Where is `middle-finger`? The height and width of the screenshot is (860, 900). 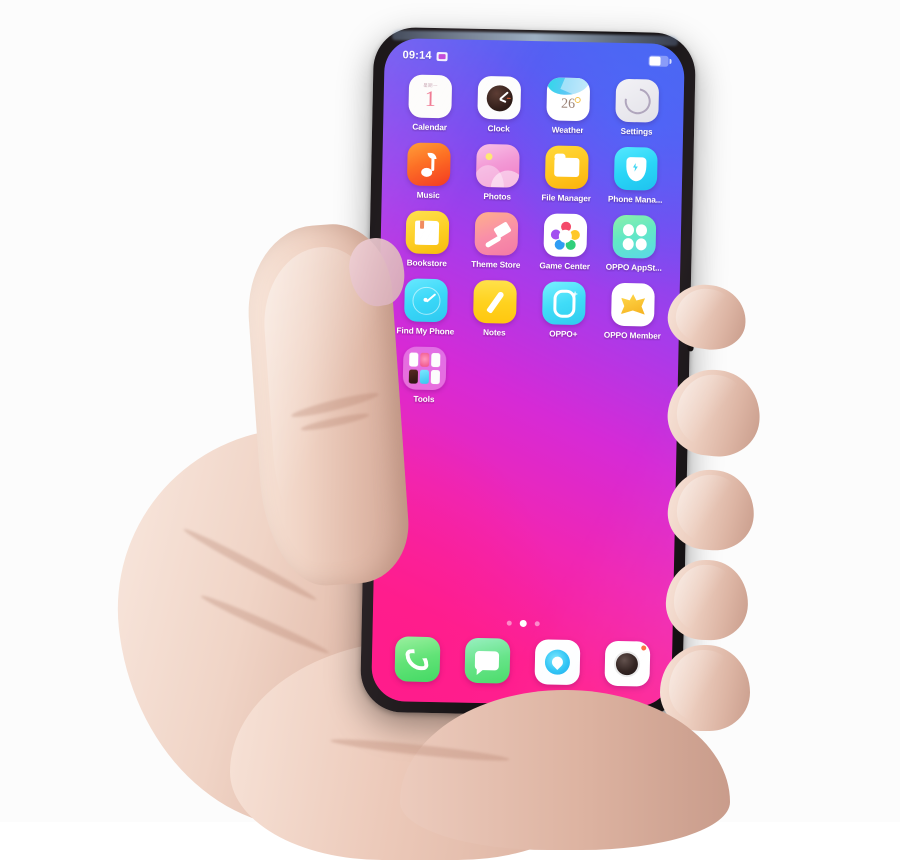
middle-finger is located at coordinates (714, 413).